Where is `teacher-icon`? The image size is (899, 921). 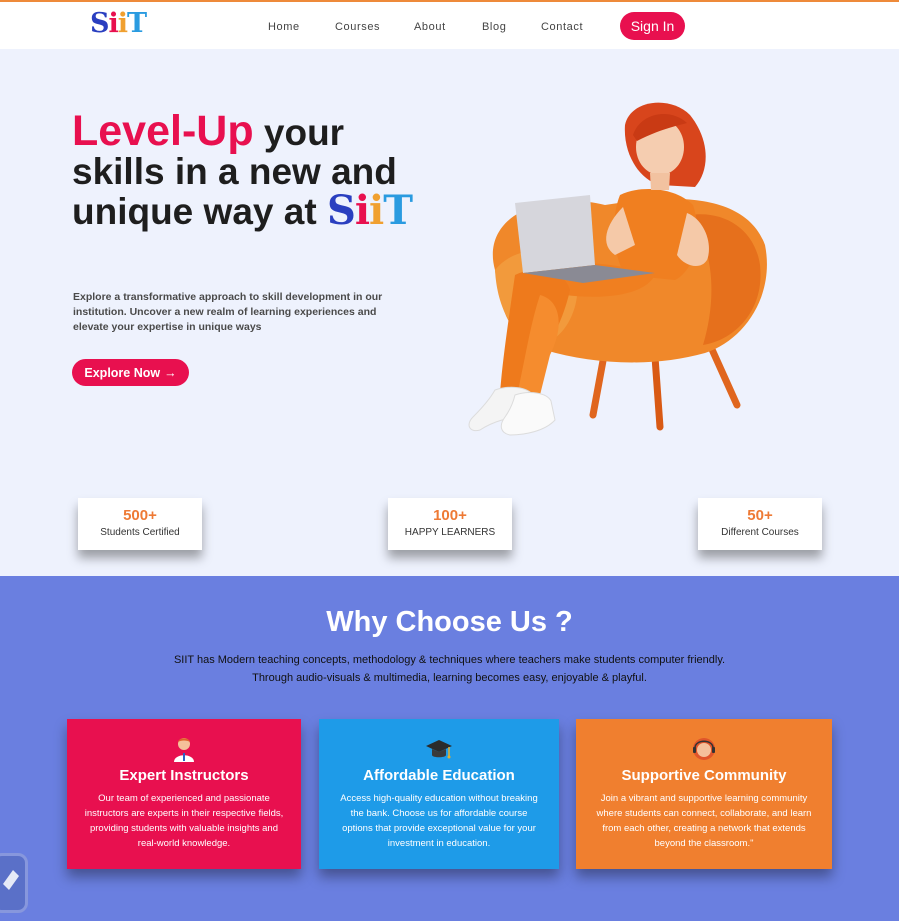
teacher-icon is located at coordinates (184, 750).